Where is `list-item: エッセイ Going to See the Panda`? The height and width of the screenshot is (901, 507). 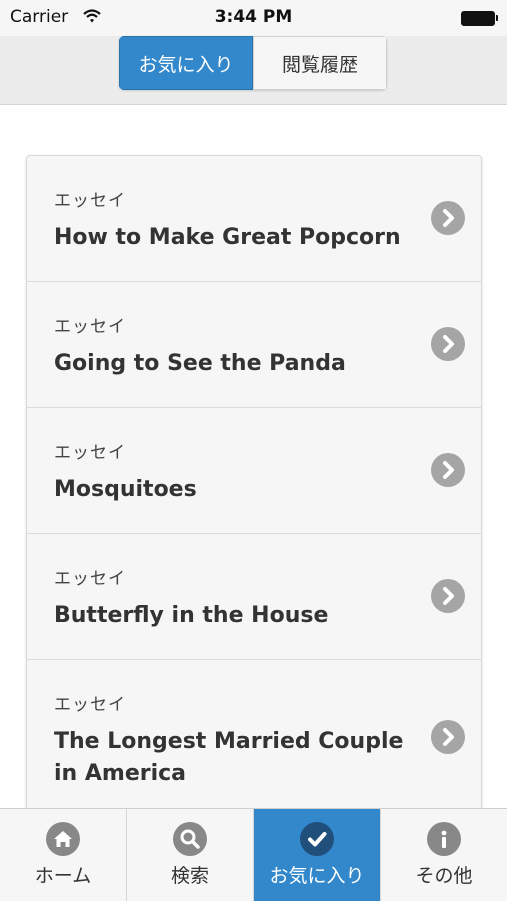 list-item: エッセイ Going to See the Panda is located at coordinates (254, 345).